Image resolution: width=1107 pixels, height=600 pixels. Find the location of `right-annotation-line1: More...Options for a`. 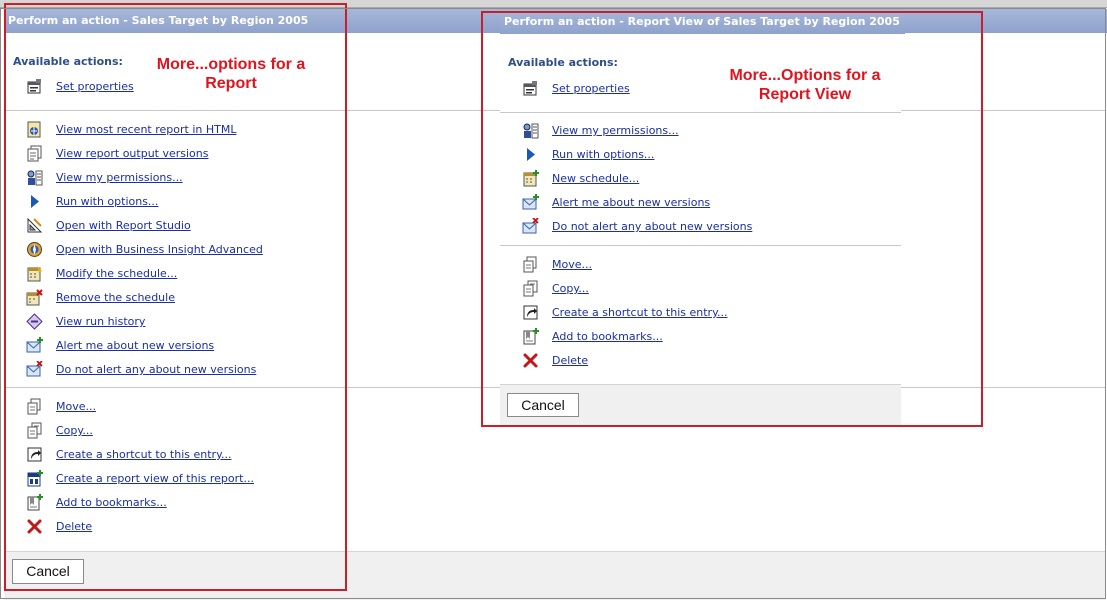

right-annotation-line1: More...Options for a is located at coordinates (805, 75).